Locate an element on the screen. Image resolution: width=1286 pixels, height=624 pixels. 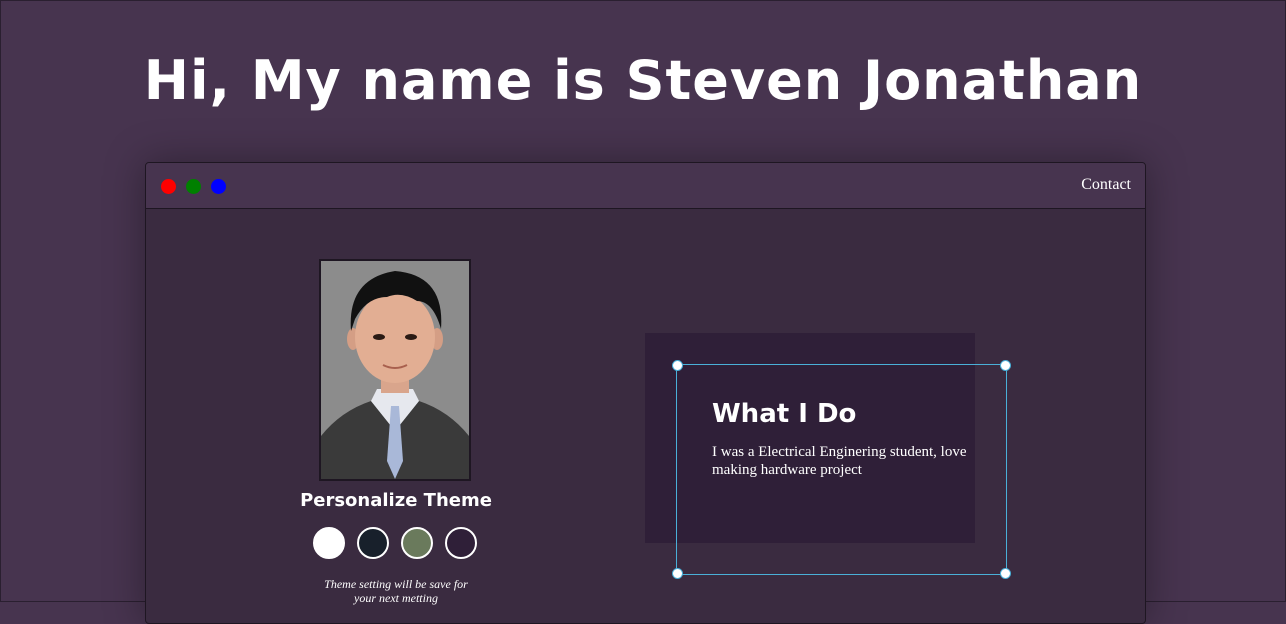
theme-swatch-plum is located at coordinates (461, 543).